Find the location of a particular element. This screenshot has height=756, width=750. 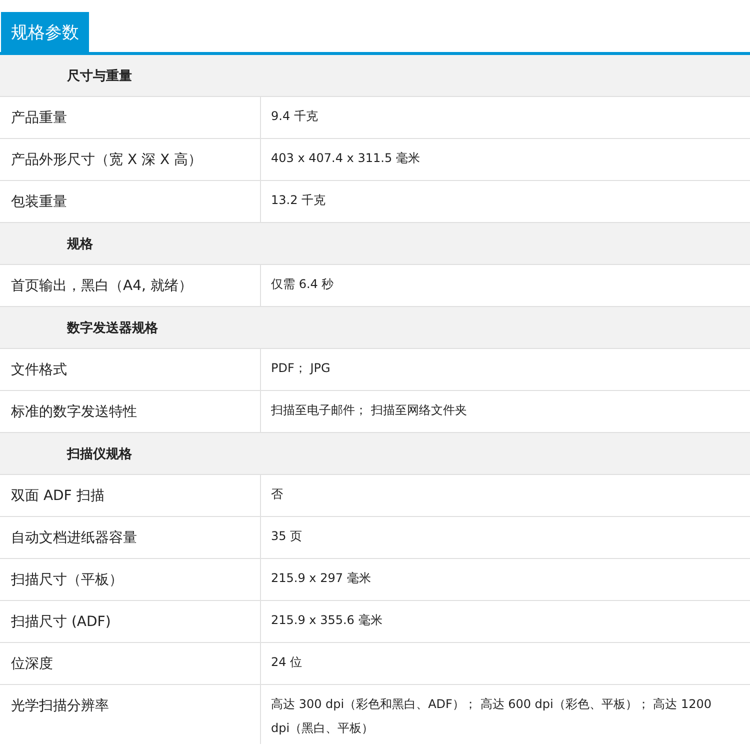

group-heading: 扫描仪规格 is located at coordinates (375, 454).